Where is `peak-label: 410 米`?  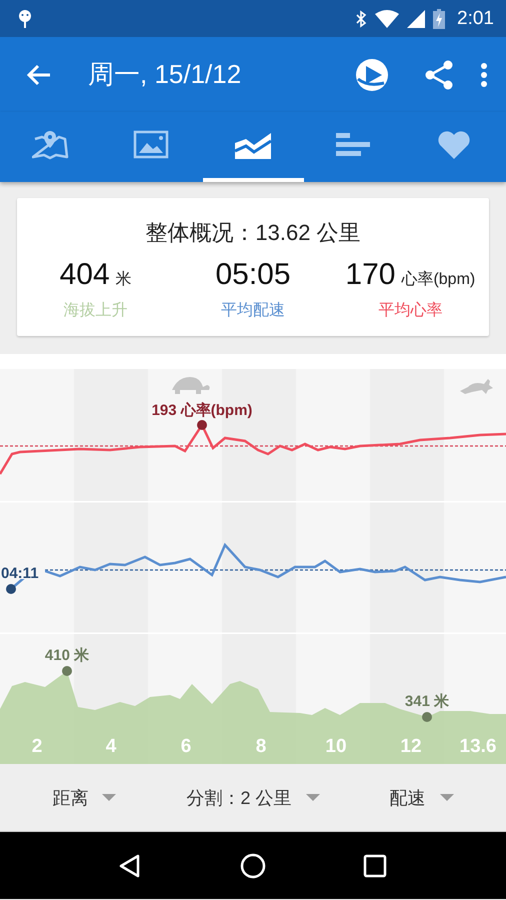
peak-label: 410 米 is located at coordinates (67, 655).